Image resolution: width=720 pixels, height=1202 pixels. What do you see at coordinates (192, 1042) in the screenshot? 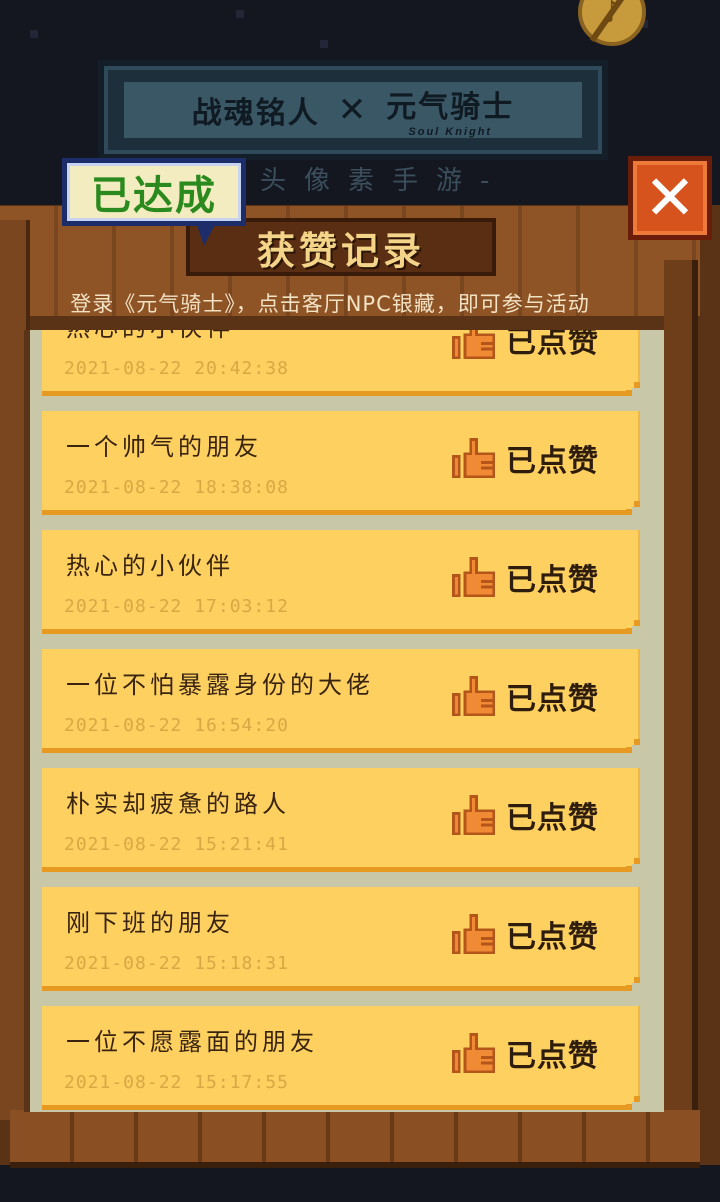
I see `record-name: 一位不愿露面的朋友` at bounding box center [192, 1042].